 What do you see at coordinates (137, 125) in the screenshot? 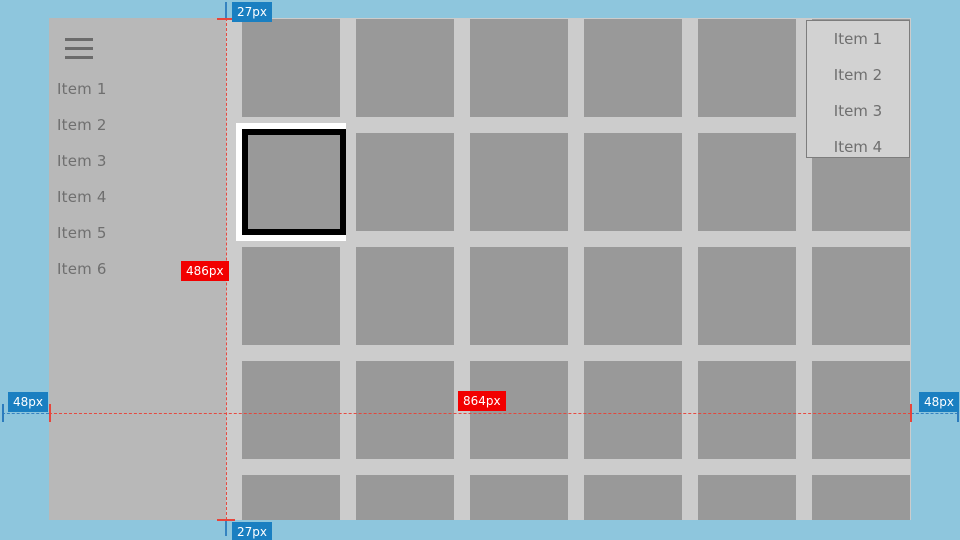
I see `sidebar-item-2: Item 2` at bounding box center [137, 125].